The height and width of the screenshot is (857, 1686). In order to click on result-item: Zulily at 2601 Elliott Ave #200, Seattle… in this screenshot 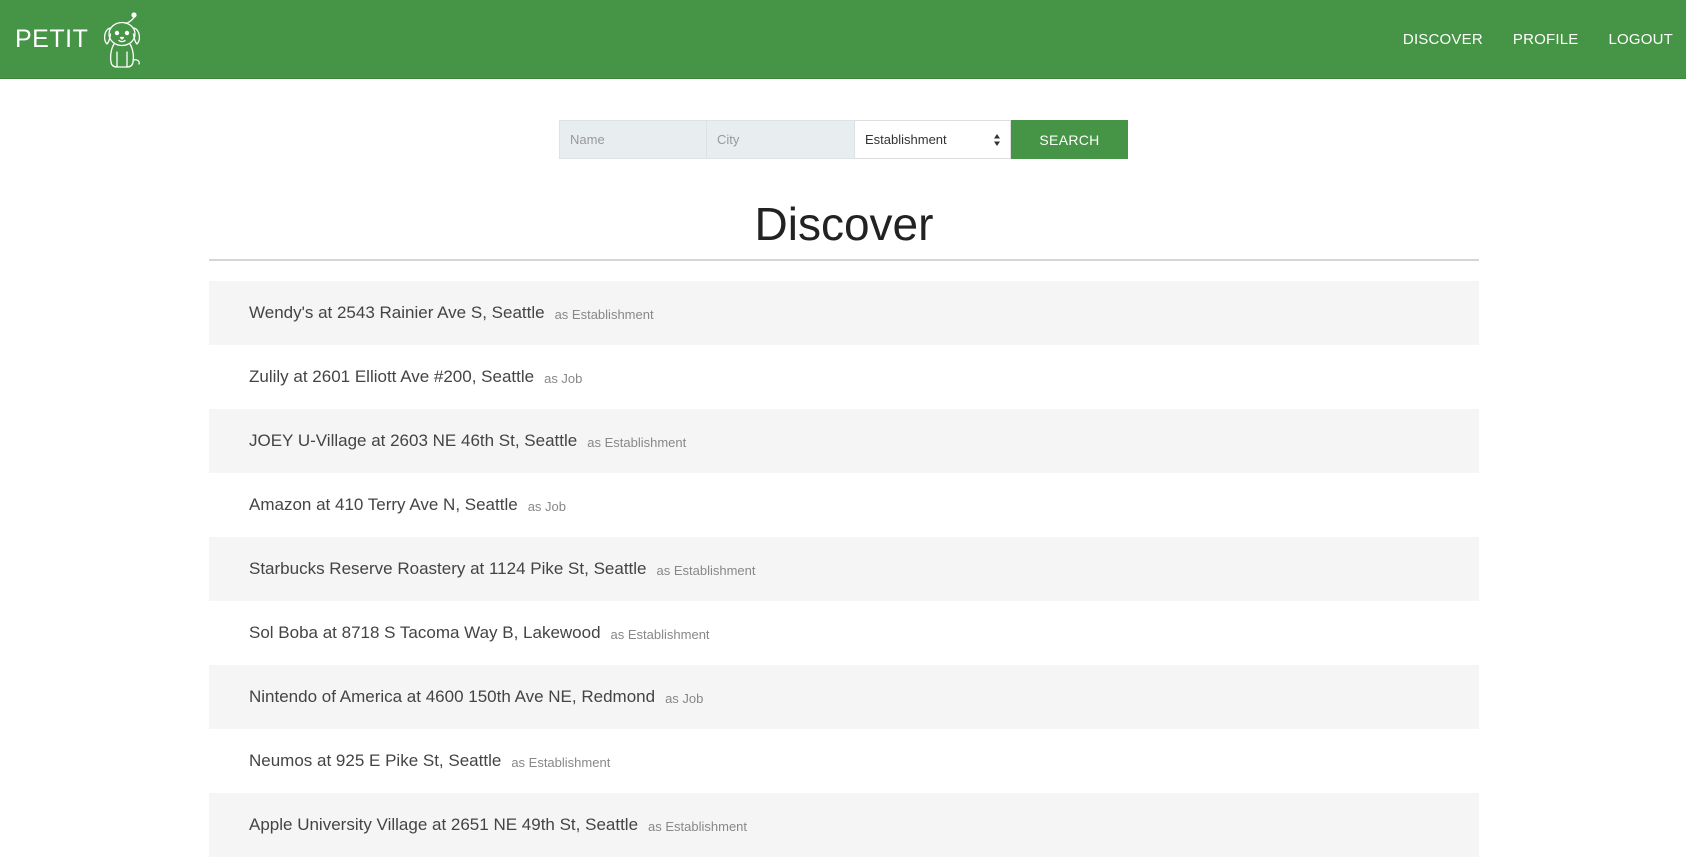, I will do `click(844, 377)`.